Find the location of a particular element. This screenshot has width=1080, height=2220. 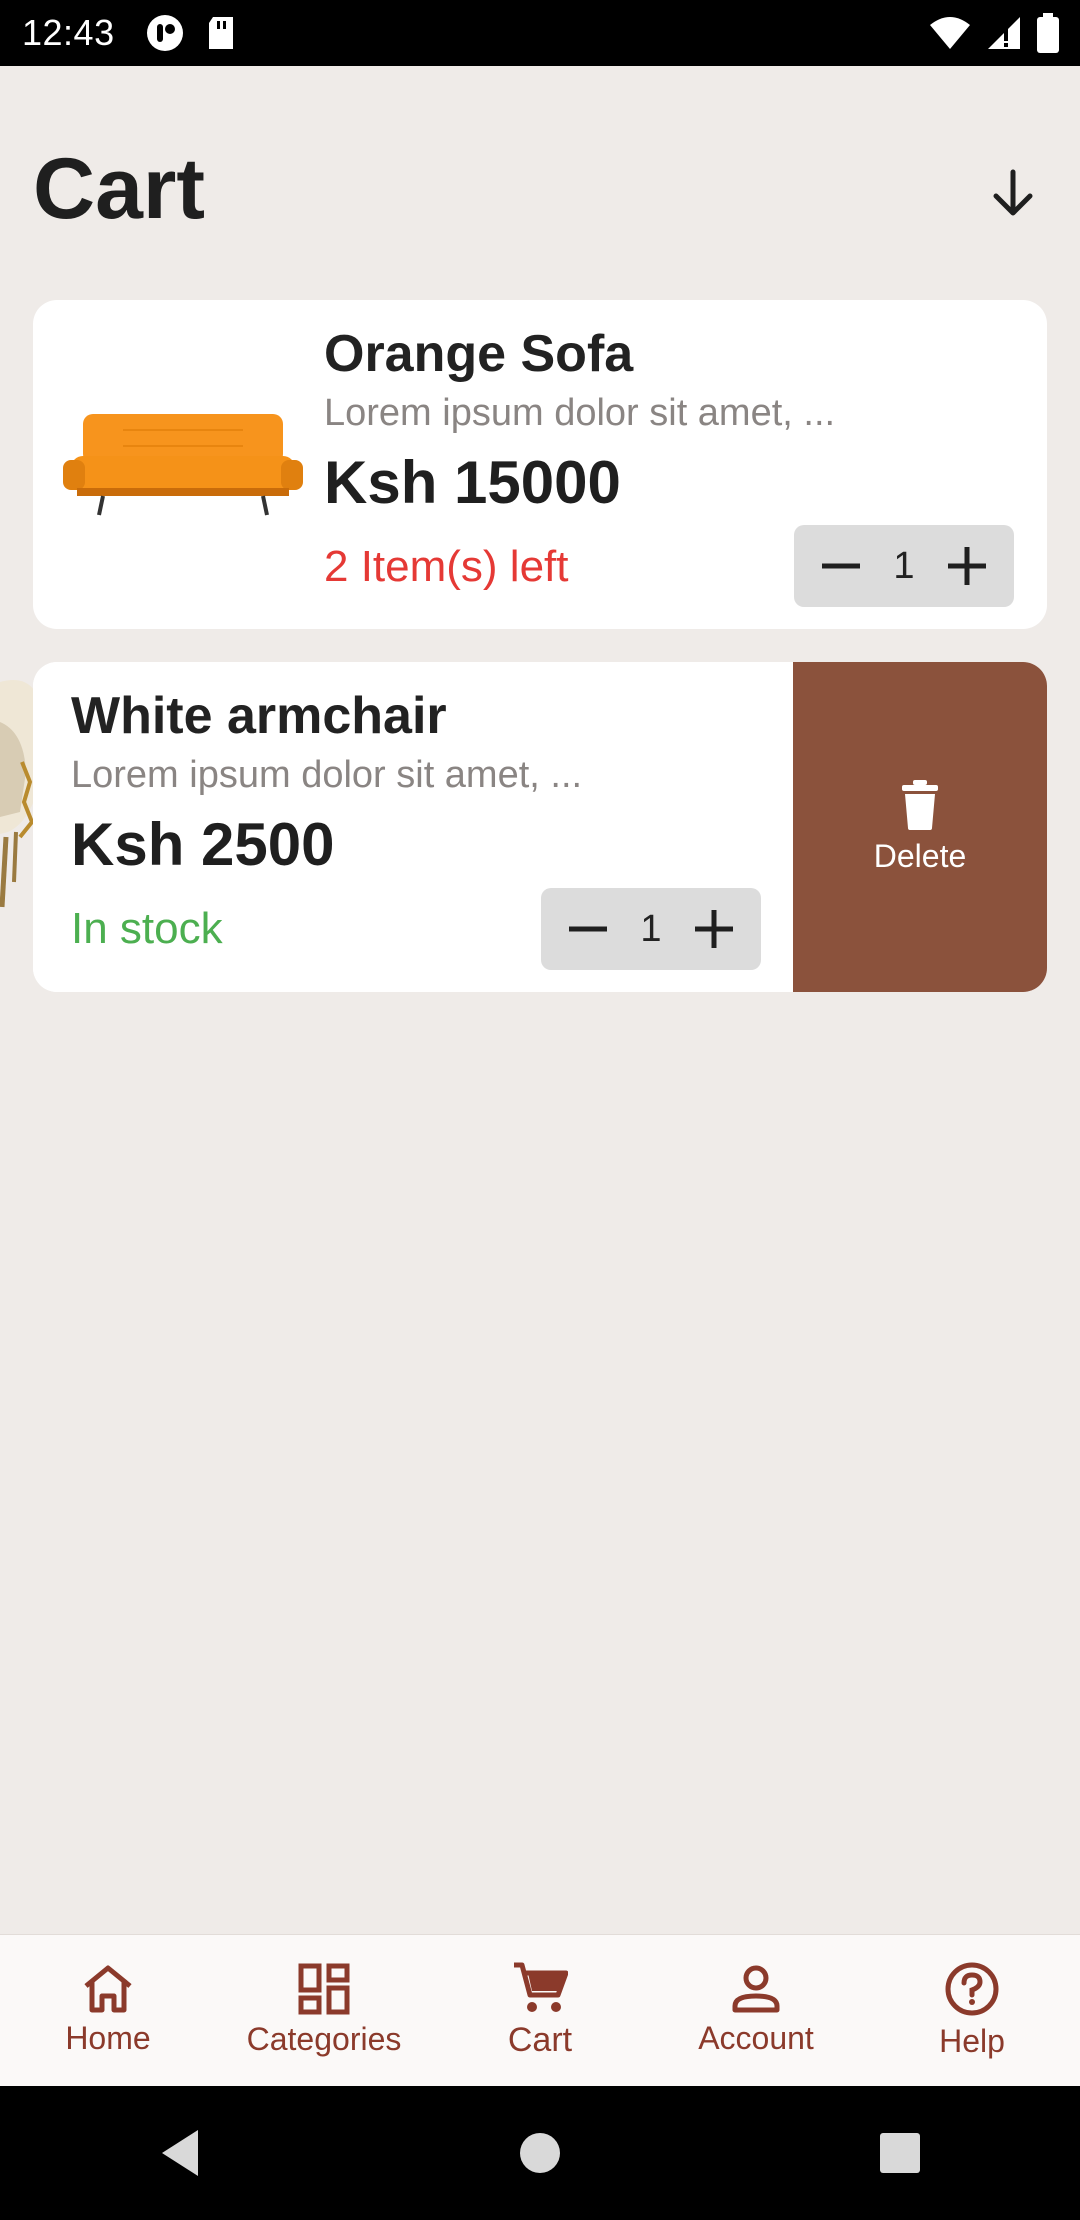

sort-button is located at coordinates (1013, 193).